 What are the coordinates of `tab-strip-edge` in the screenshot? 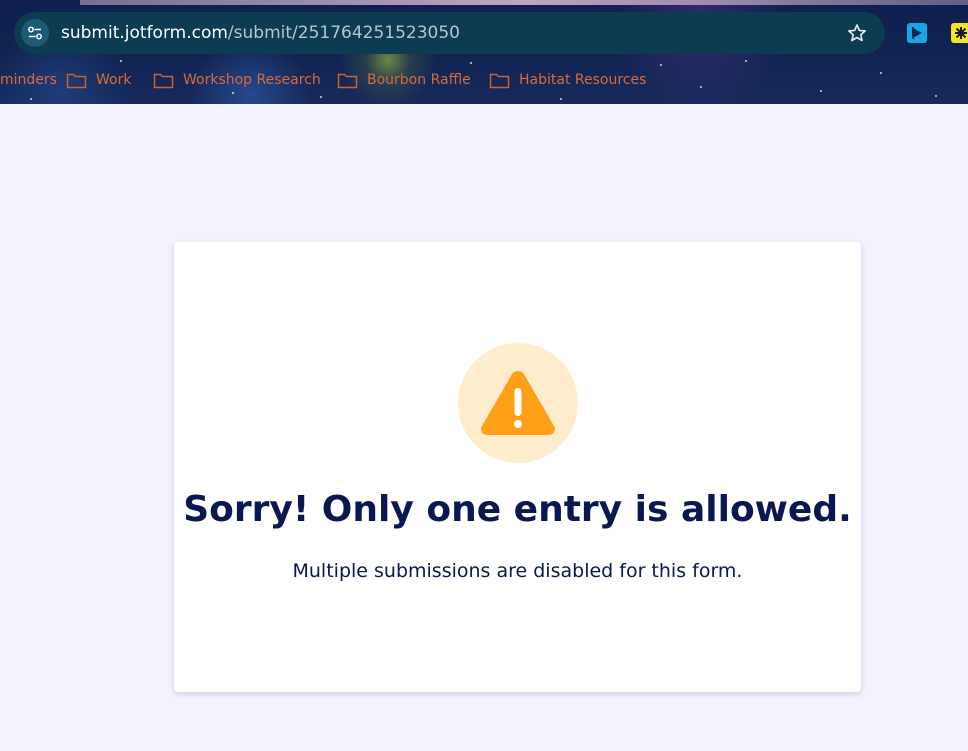 It's located at (524, 2).